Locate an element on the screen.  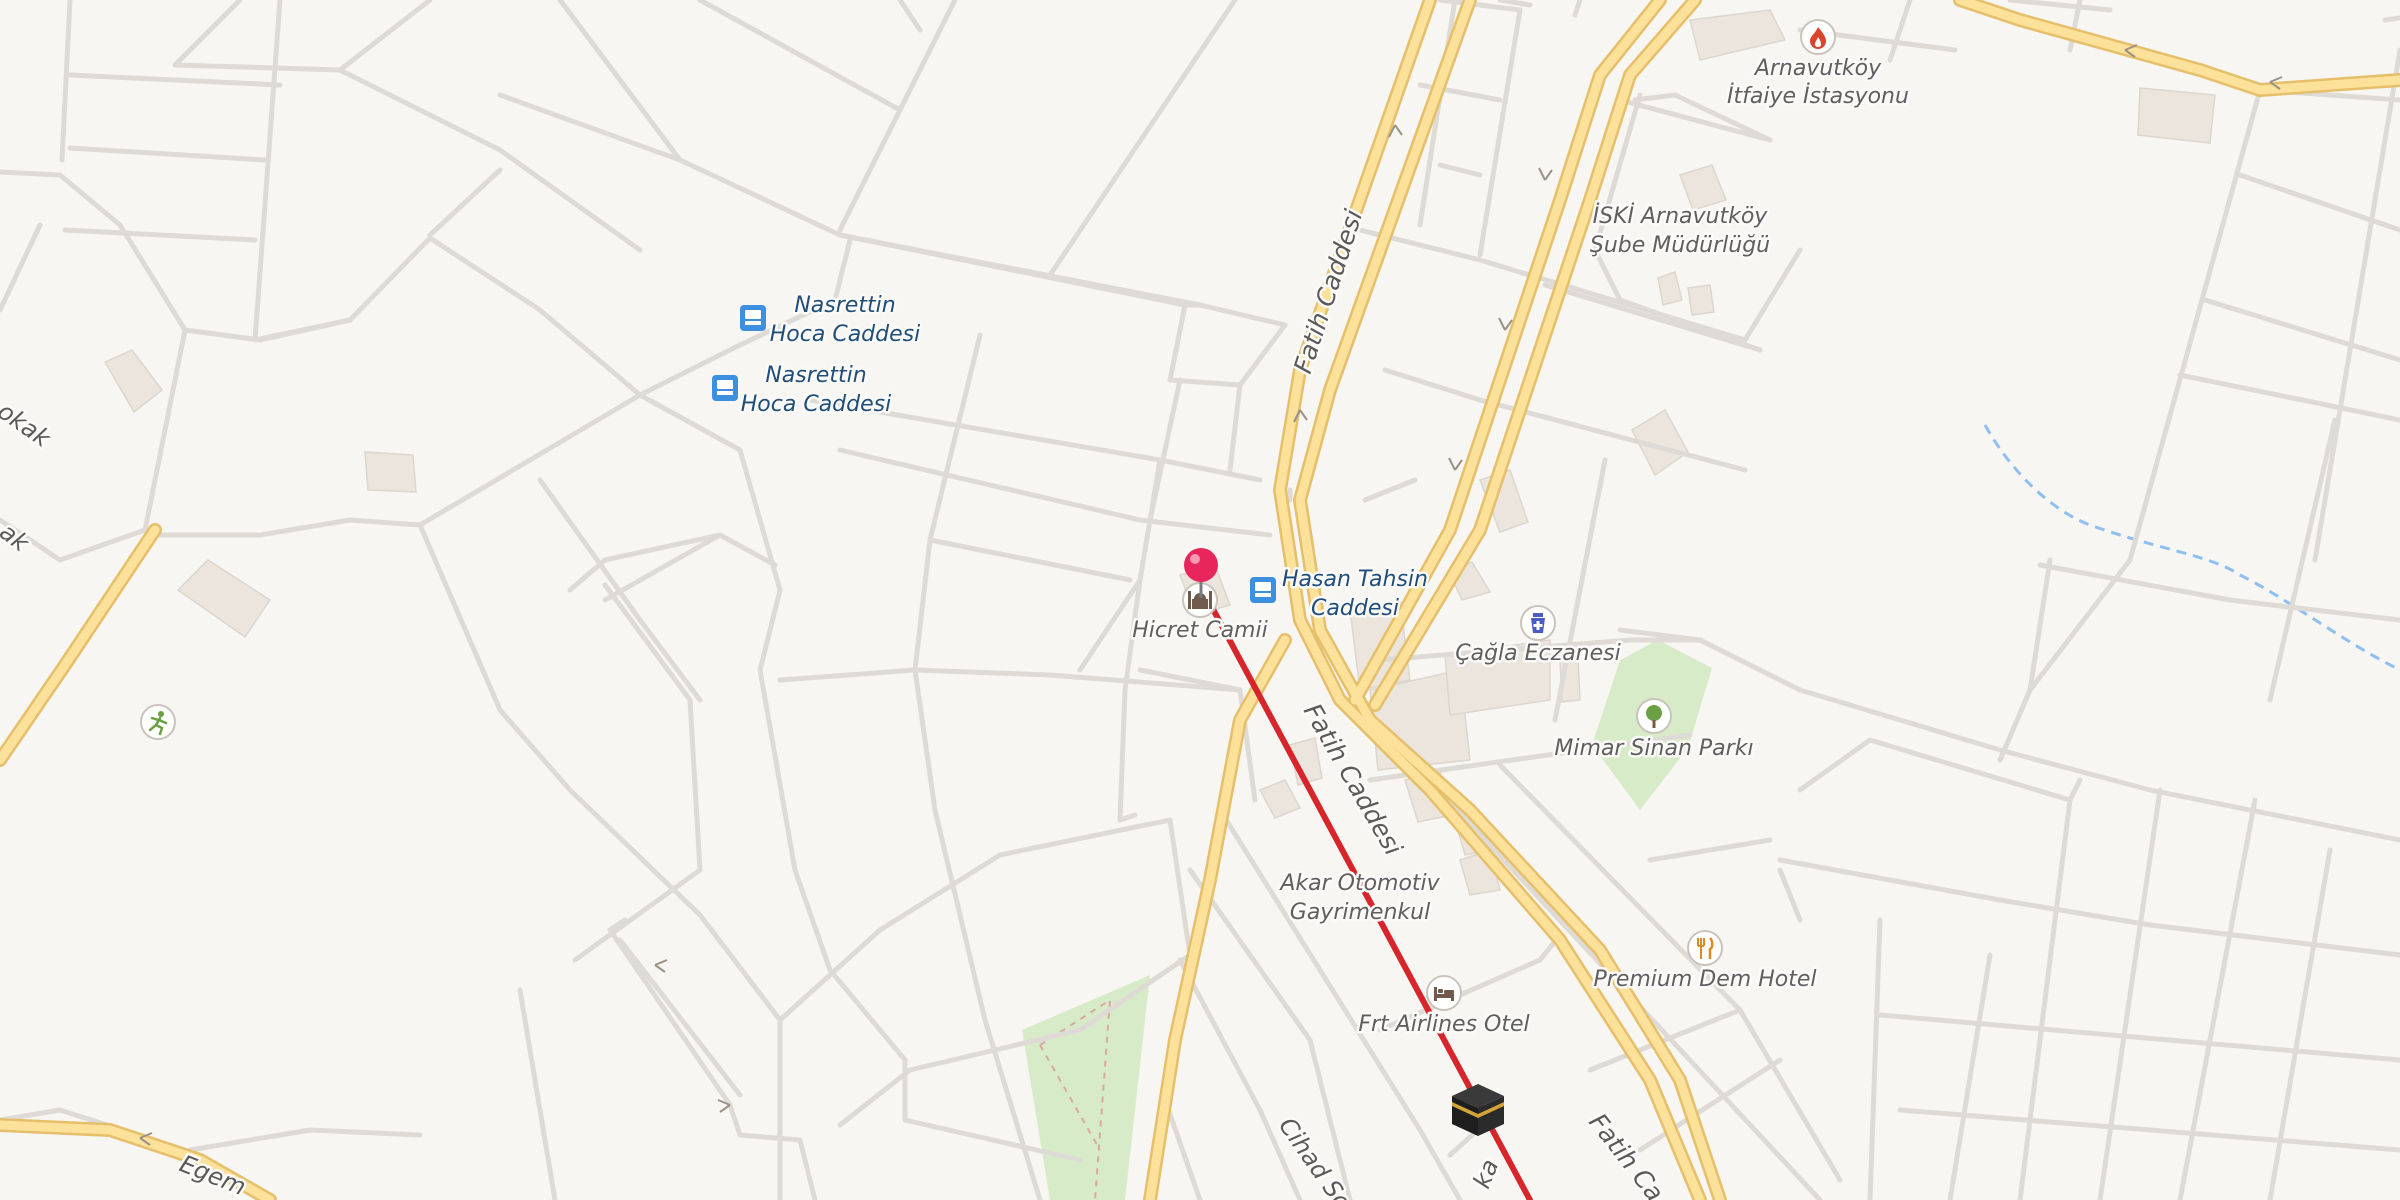
pharmacy-icon is located at coordinates (1538, 623).